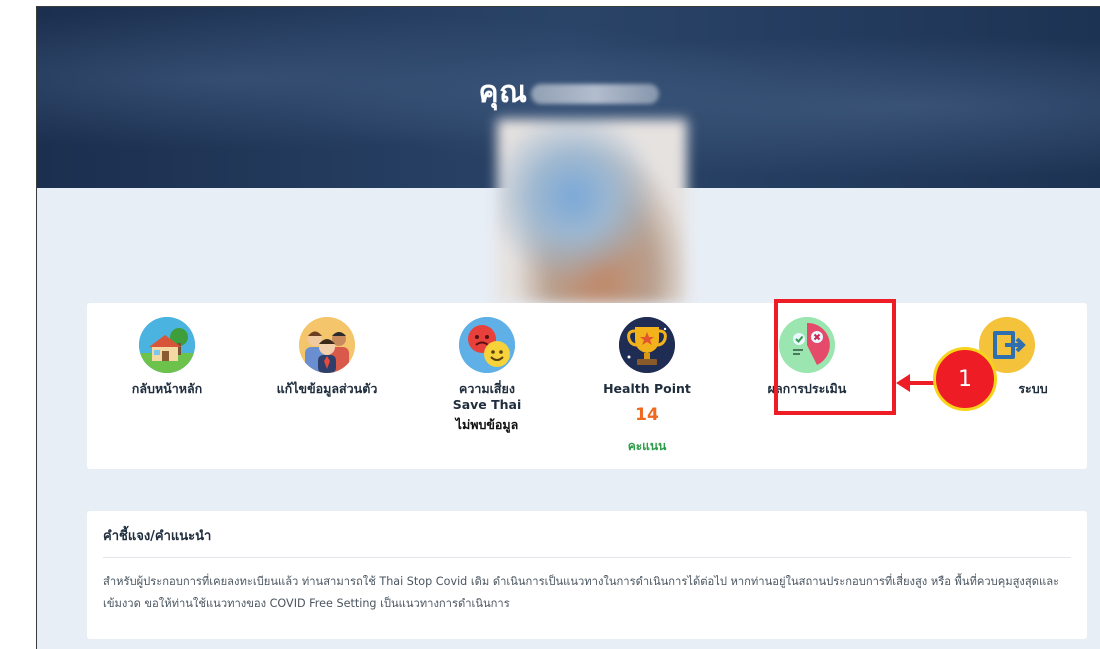 The height and width of the screenshot is (649, 1100). What do you see at coordinates (595, 93) in the screenshot?
I see `redacted-user-name` at bounding box center [595, 93].